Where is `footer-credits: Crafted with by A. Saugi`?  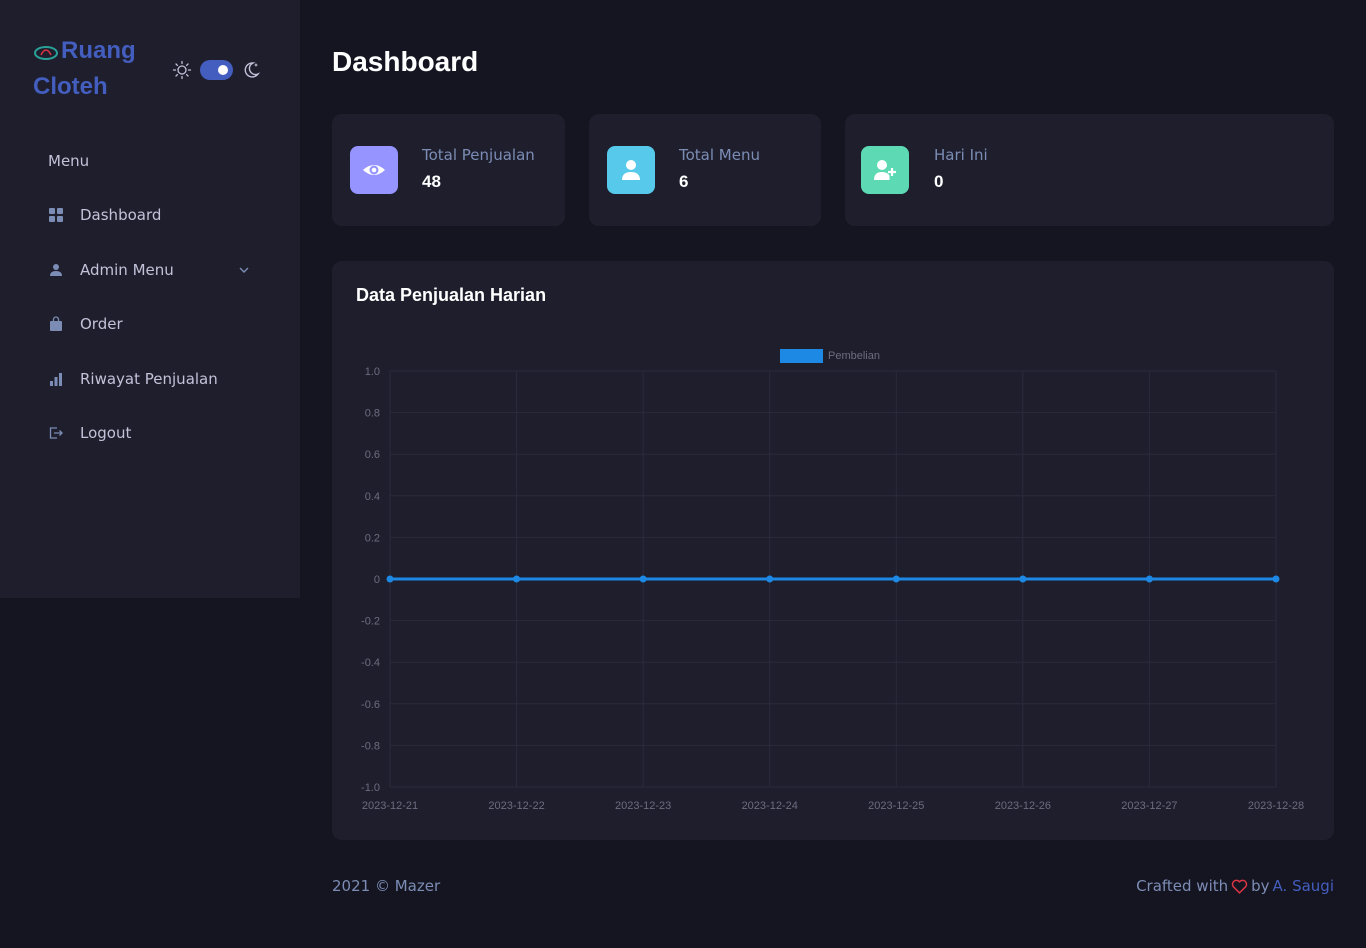 footer-credits: Crafted with by A. Saugi is located at coordinates (1235, 886).